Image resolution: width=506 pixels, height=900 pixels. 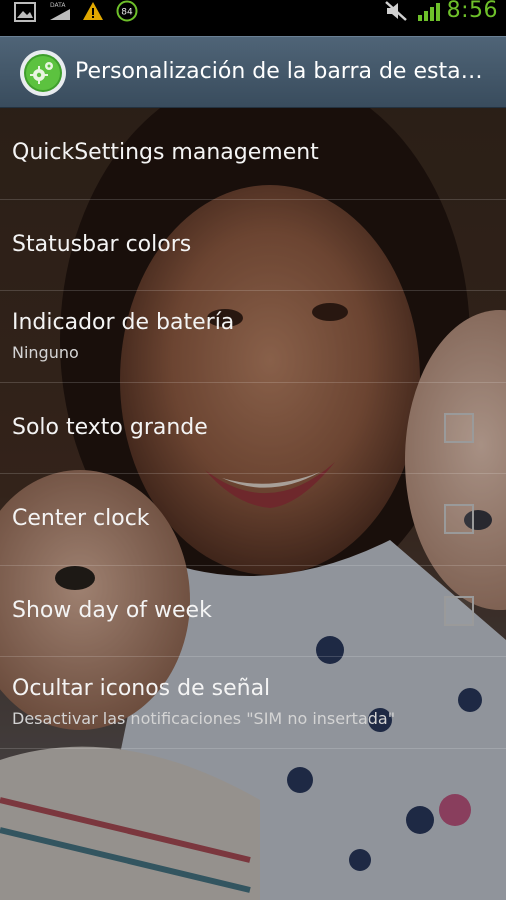 What do you see at coordinates (58, 5) in the screenshot?
I see `svg-text: DATA` at bounding box center [58, 5].